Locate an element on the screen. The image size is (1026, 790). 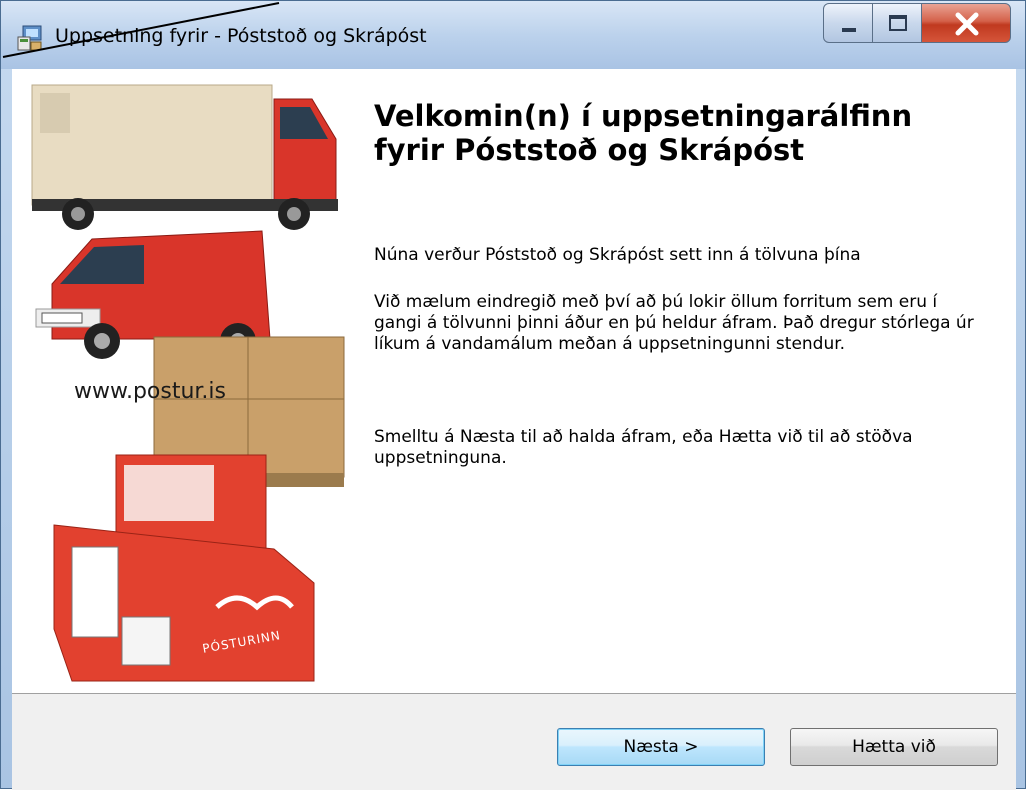
close-button is located at coordinates (966, 23).